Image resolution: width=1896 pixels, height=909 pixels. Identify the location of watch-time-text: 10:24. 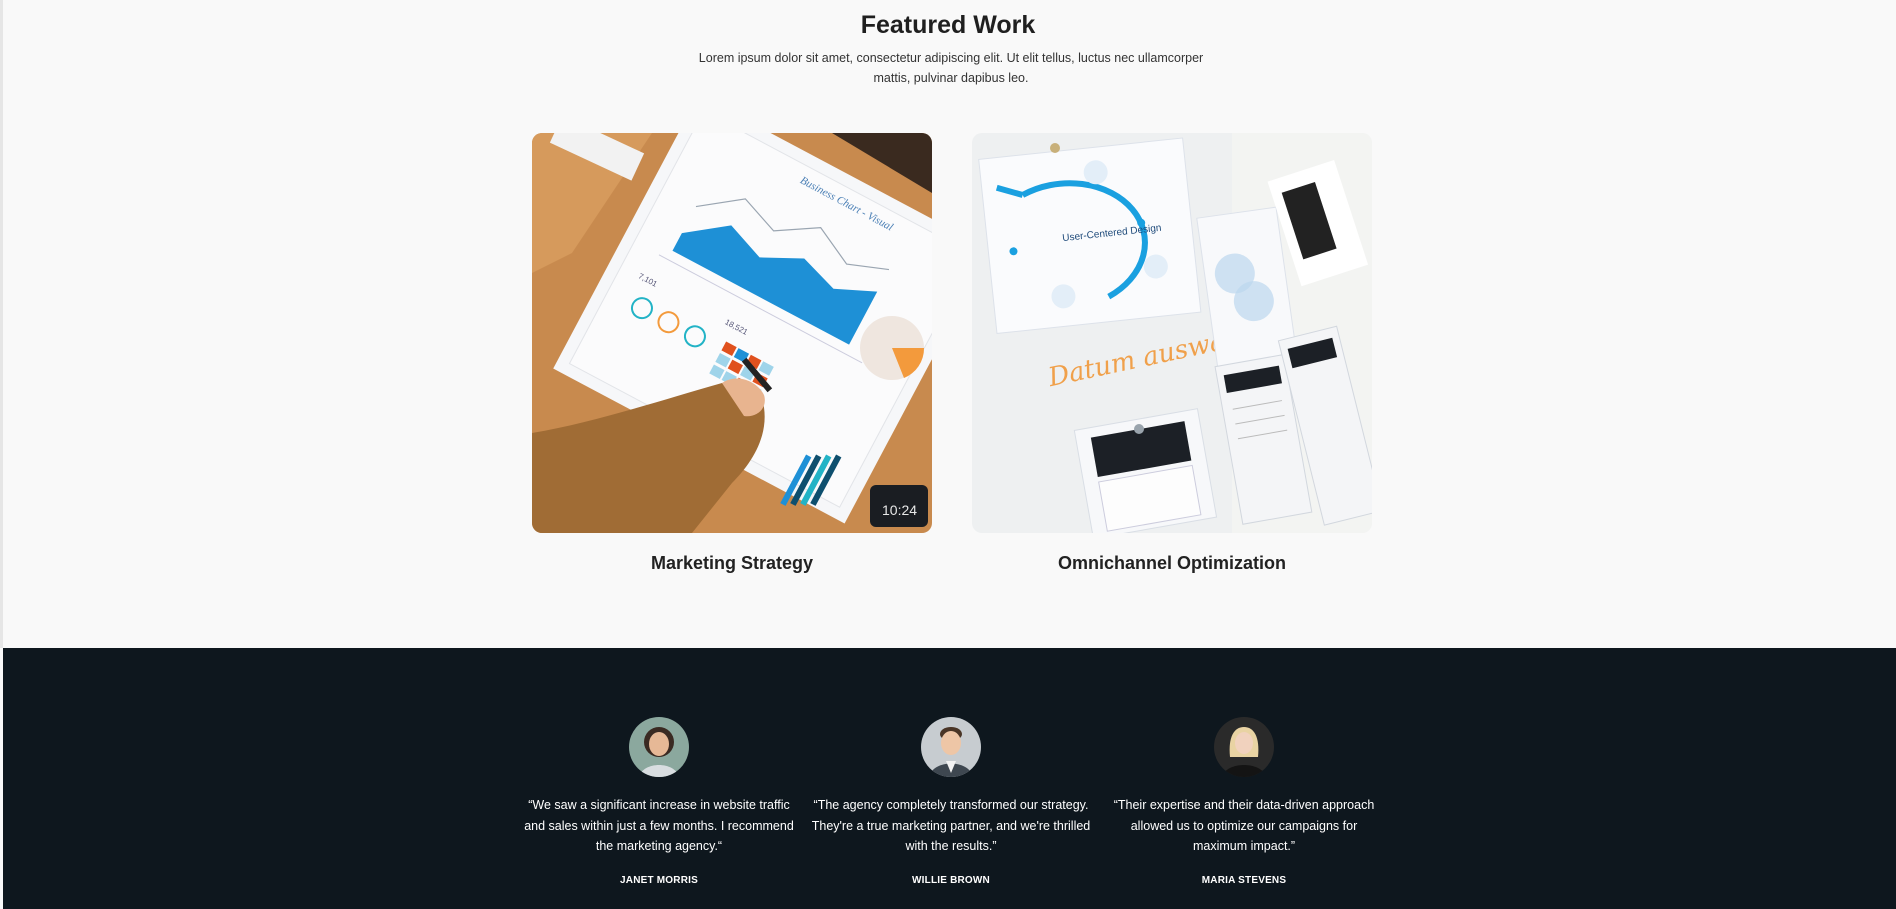
(899, 510).